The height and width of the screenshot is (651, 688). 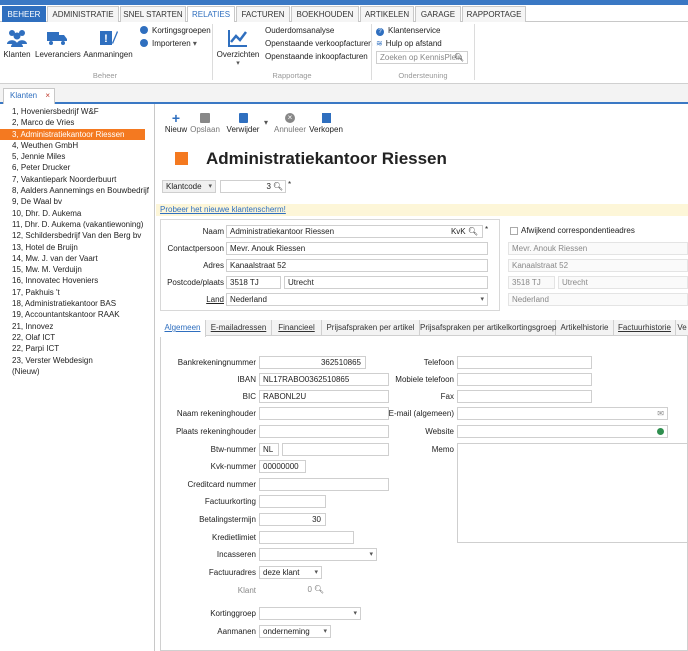 What do you see at coordinates (175, 30) in the screenshot?
I see `kortingsgroepen-button: Kortingsgroepen` at bounding box center [175, 30].